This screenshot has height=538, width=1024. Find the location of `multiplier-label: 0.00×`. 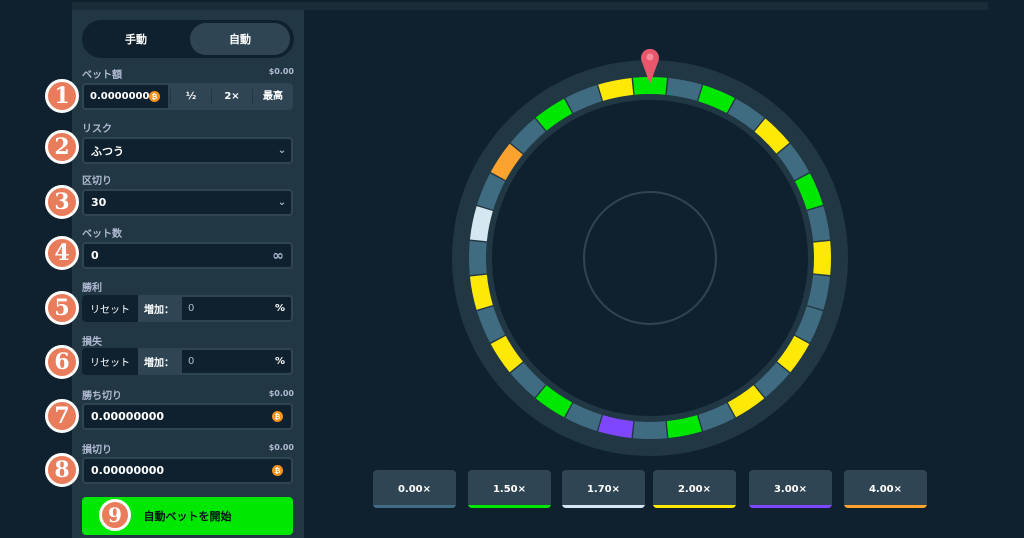

multiplier-label: 0.00× is located at coordinates (414, 489).